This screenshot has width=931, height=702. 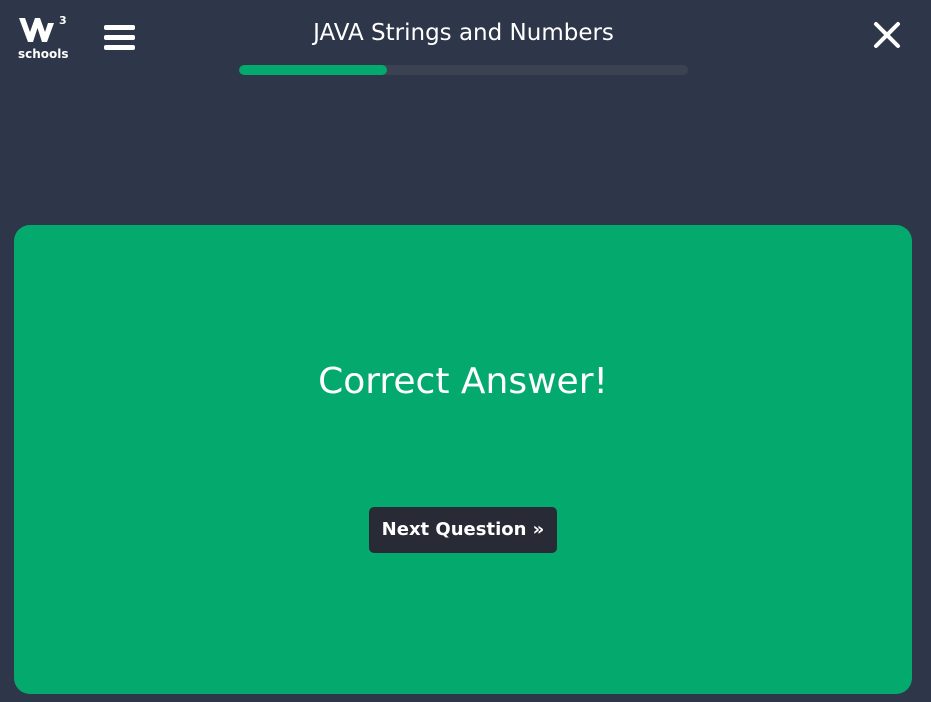 I want to click on close-icon, so click(x=887, y=35).